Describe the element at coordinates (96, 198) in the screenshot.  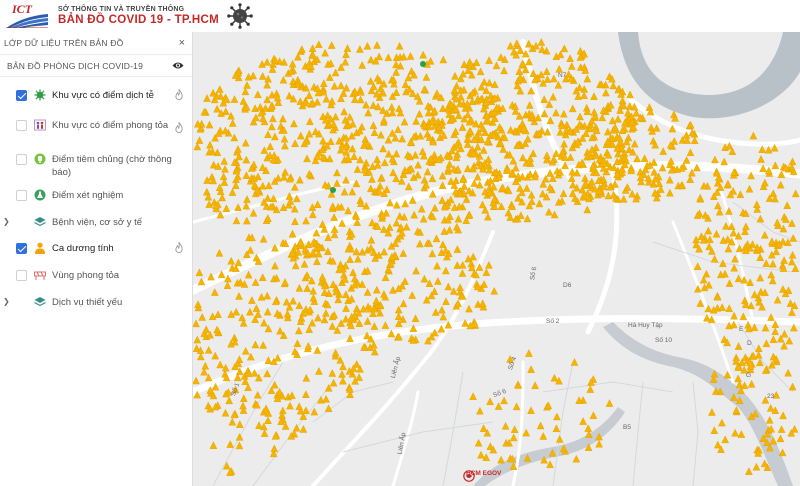
I see `layer-item-test-point: Điểm xét nghiệm` at that location.